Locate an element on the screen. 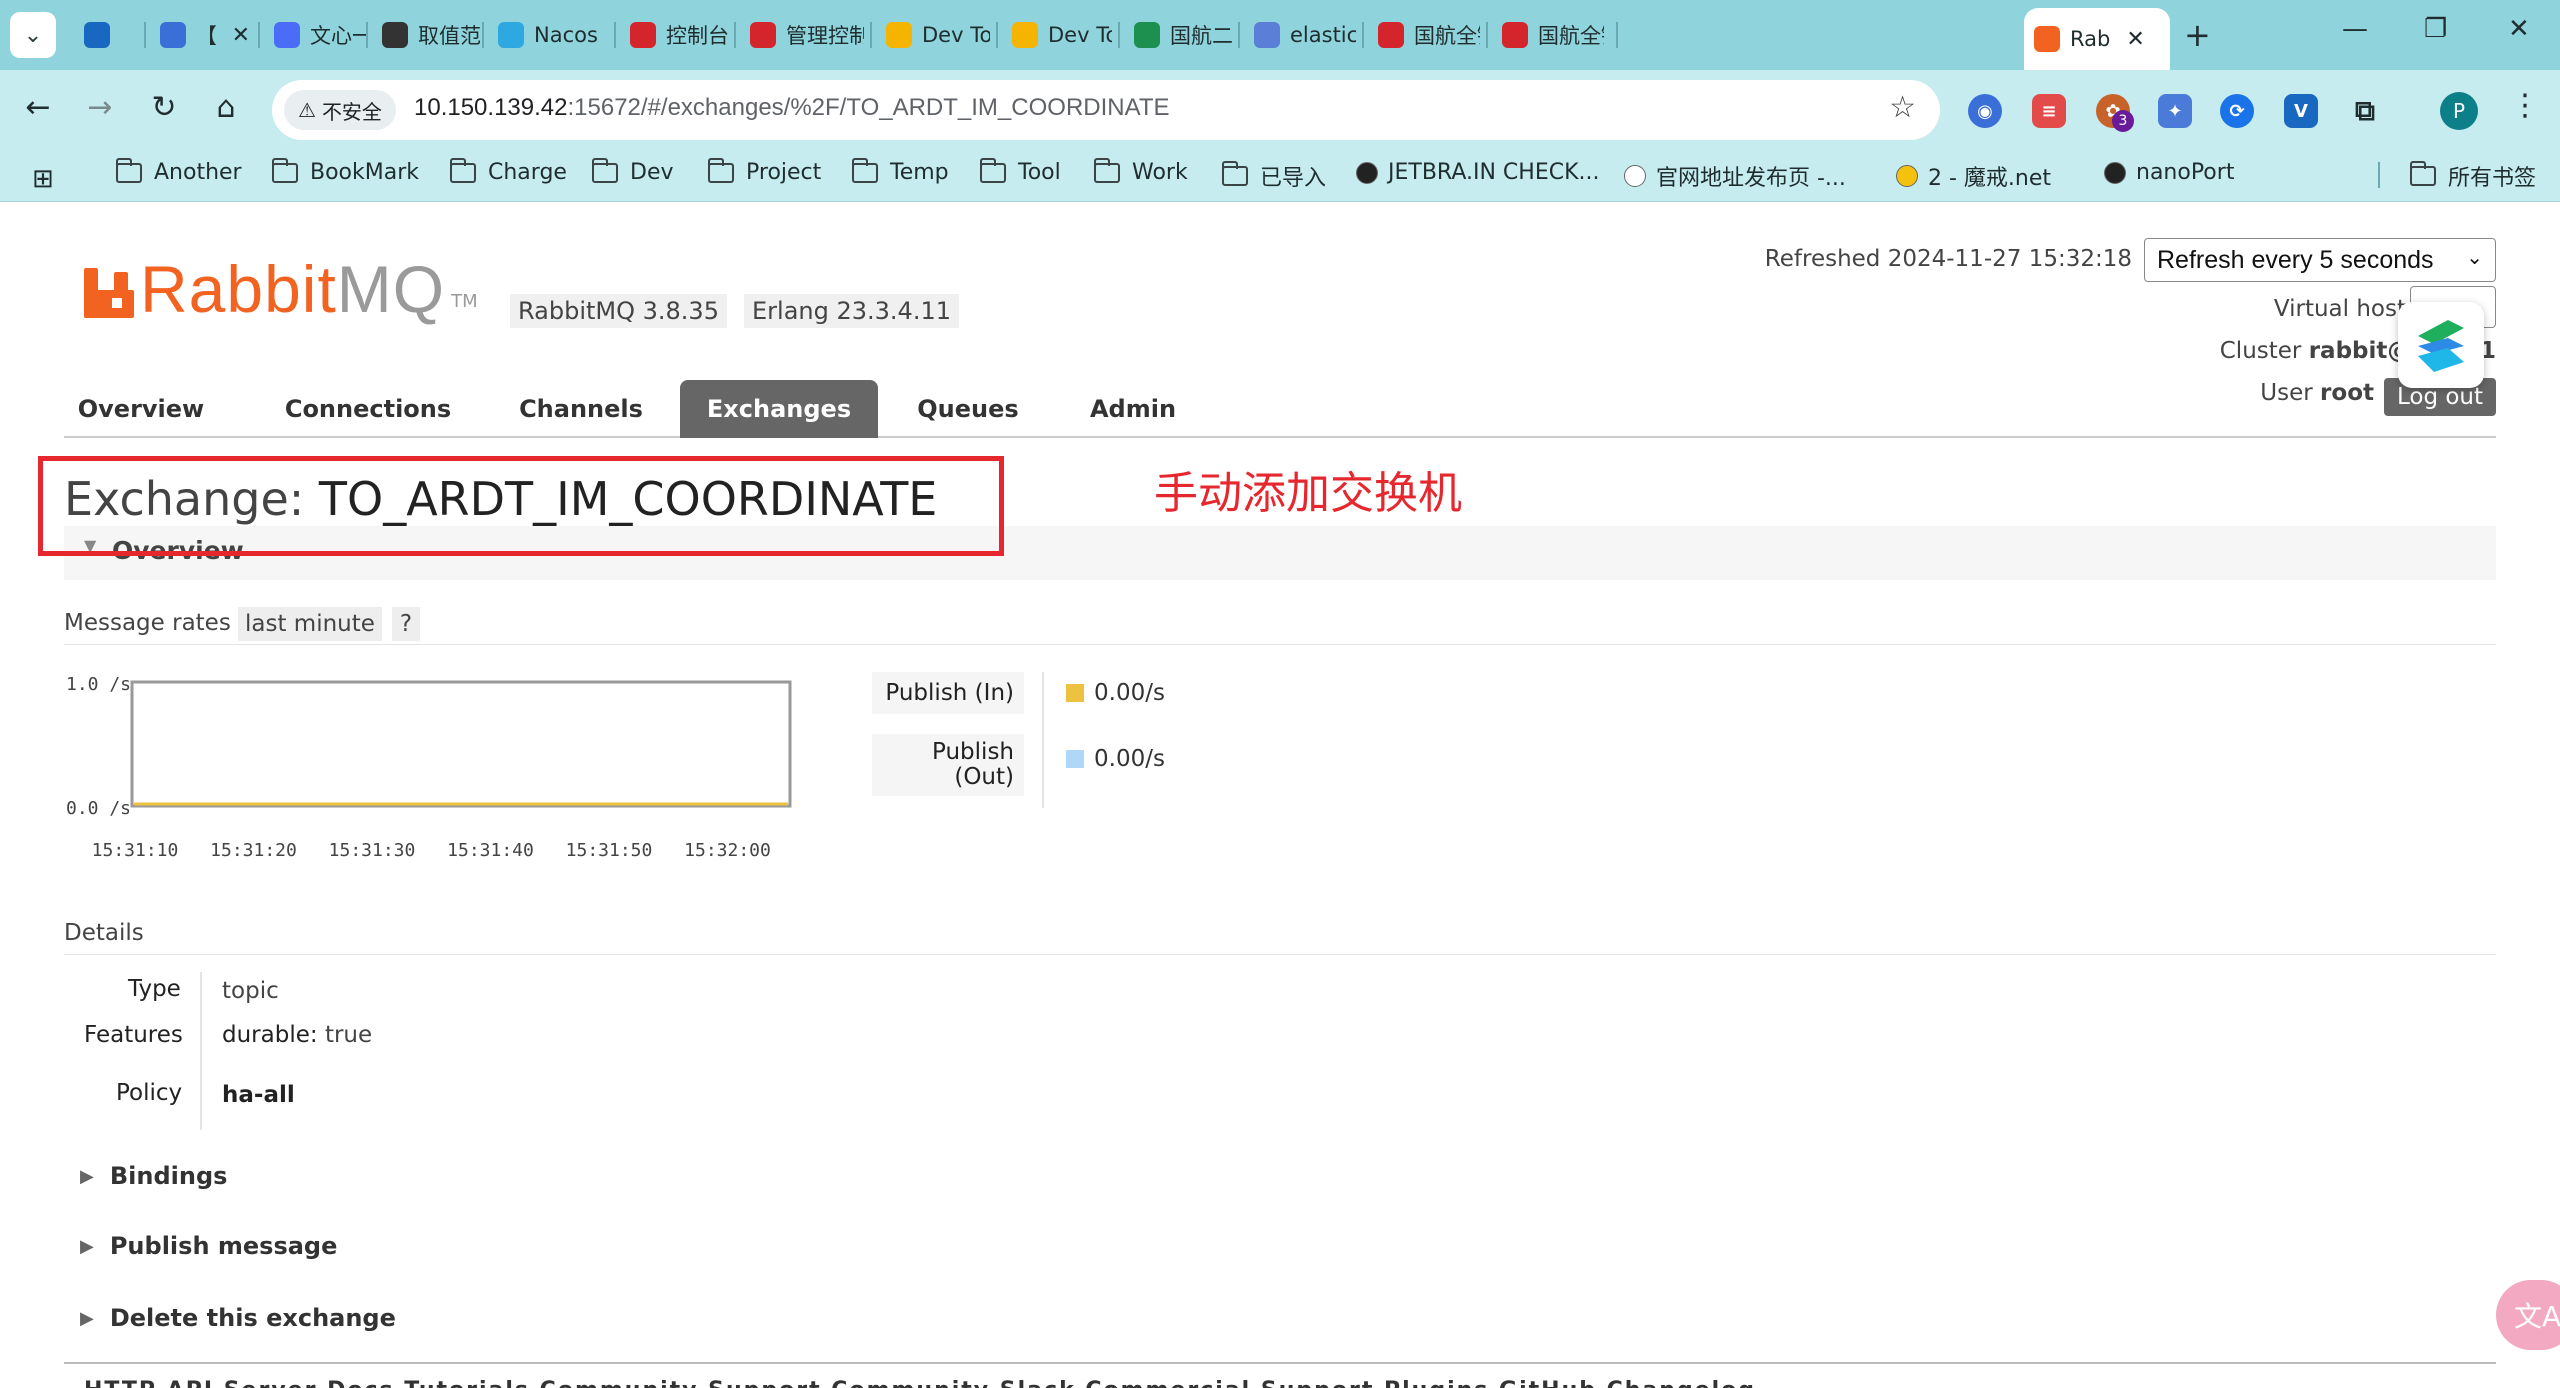 This screenshot has height=1388, width=2560. tab-queues: Queues is located at coordinates (968, 409).